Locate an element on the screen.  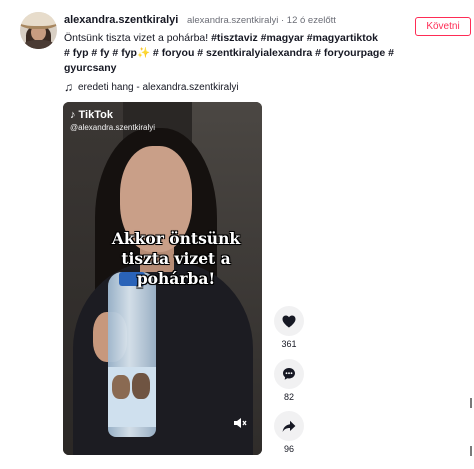
avatar is located at coordinates (38, 30).